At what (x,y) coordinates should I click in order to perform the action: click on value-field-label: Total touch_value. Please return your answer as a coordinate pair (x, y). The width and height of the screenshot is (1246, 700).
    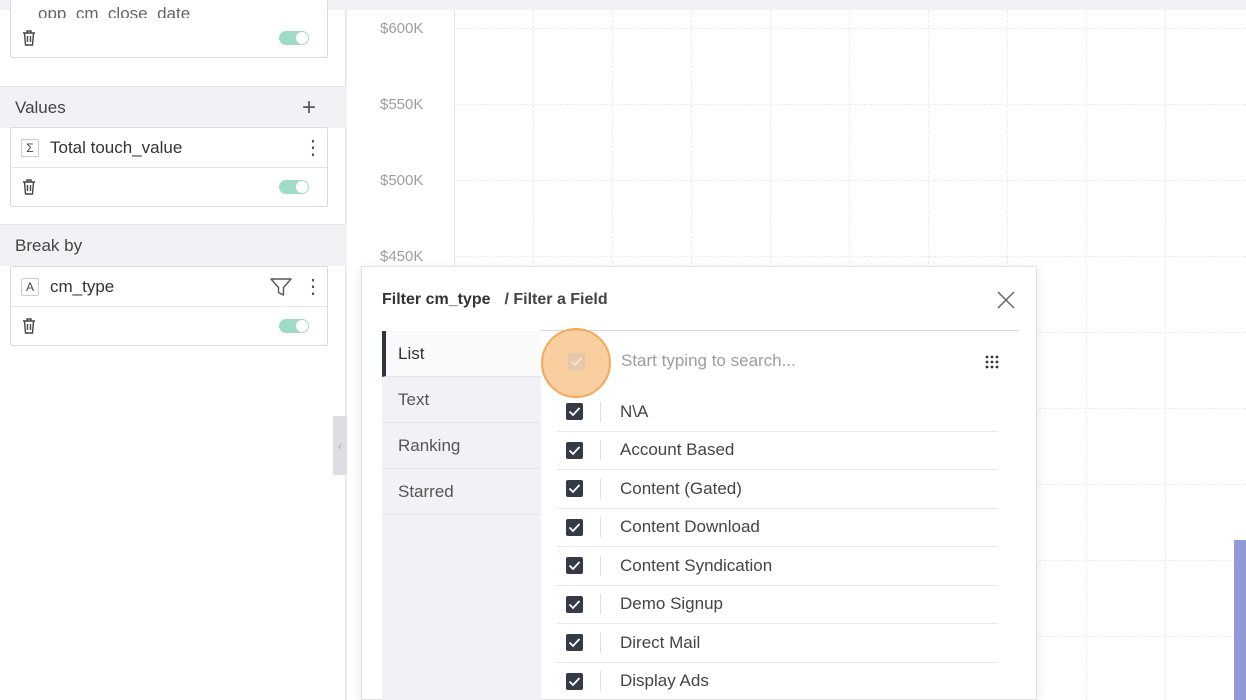
    Looking at the image, I should click on (116, 147).